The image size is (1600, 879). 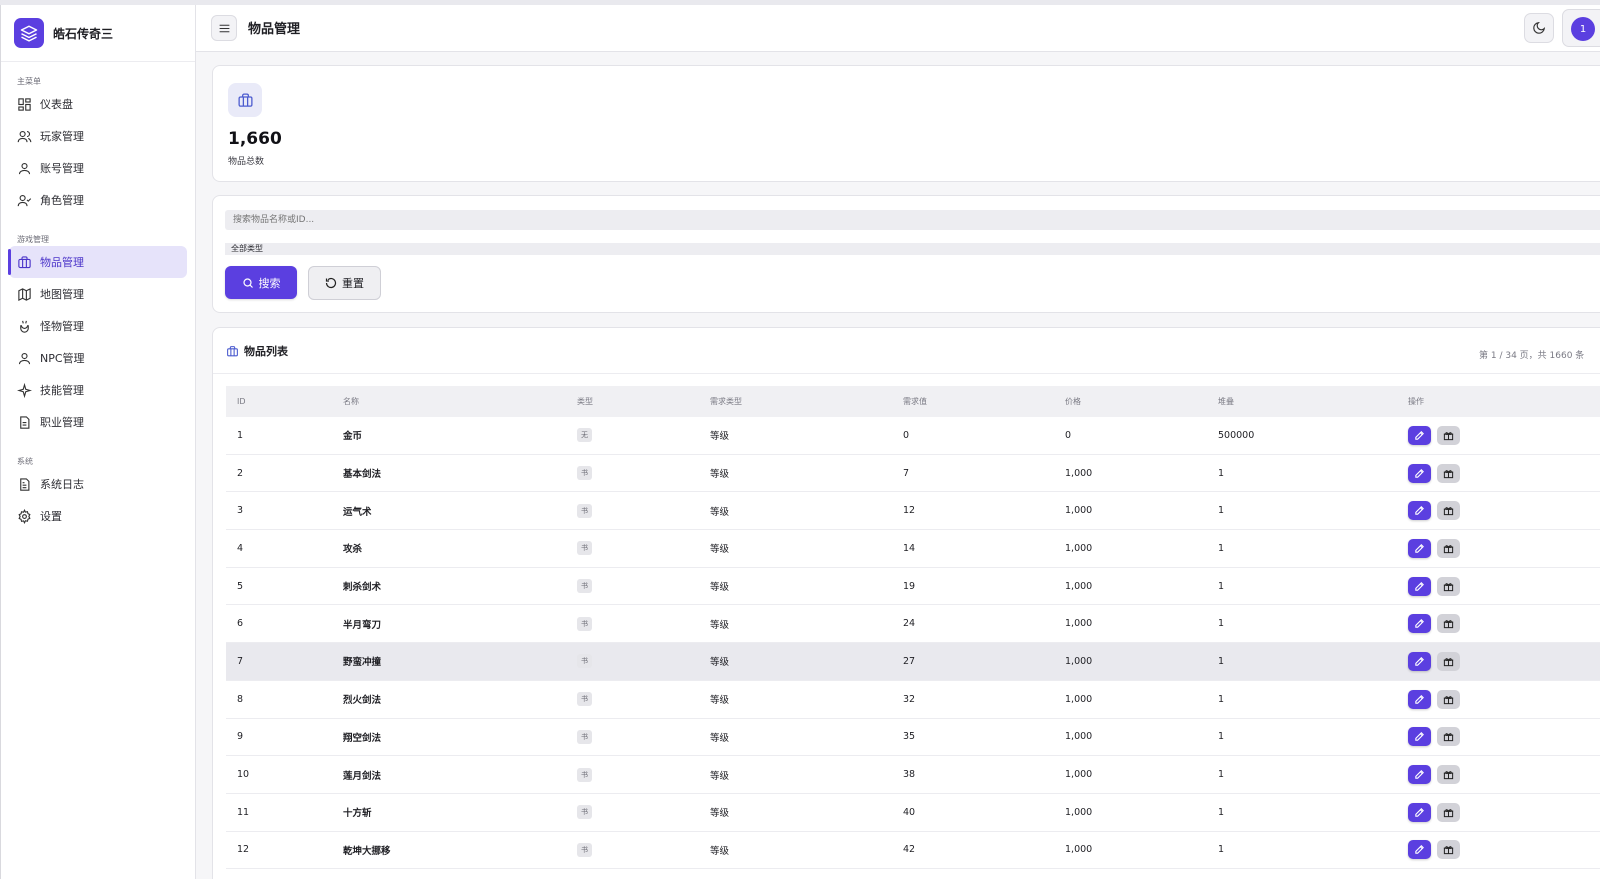 What do you see at coordinates (913, 549) in the screenshot?
I see `table-row: 4 攻杀 书 等级 14 1,000 1` at bounding box center [913, 549].